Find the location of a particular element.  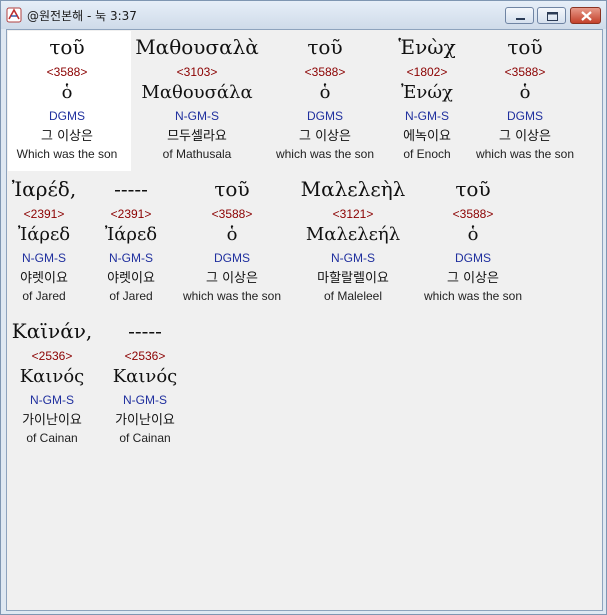

strong-number: <1802> is located at coordinates (427, 72).